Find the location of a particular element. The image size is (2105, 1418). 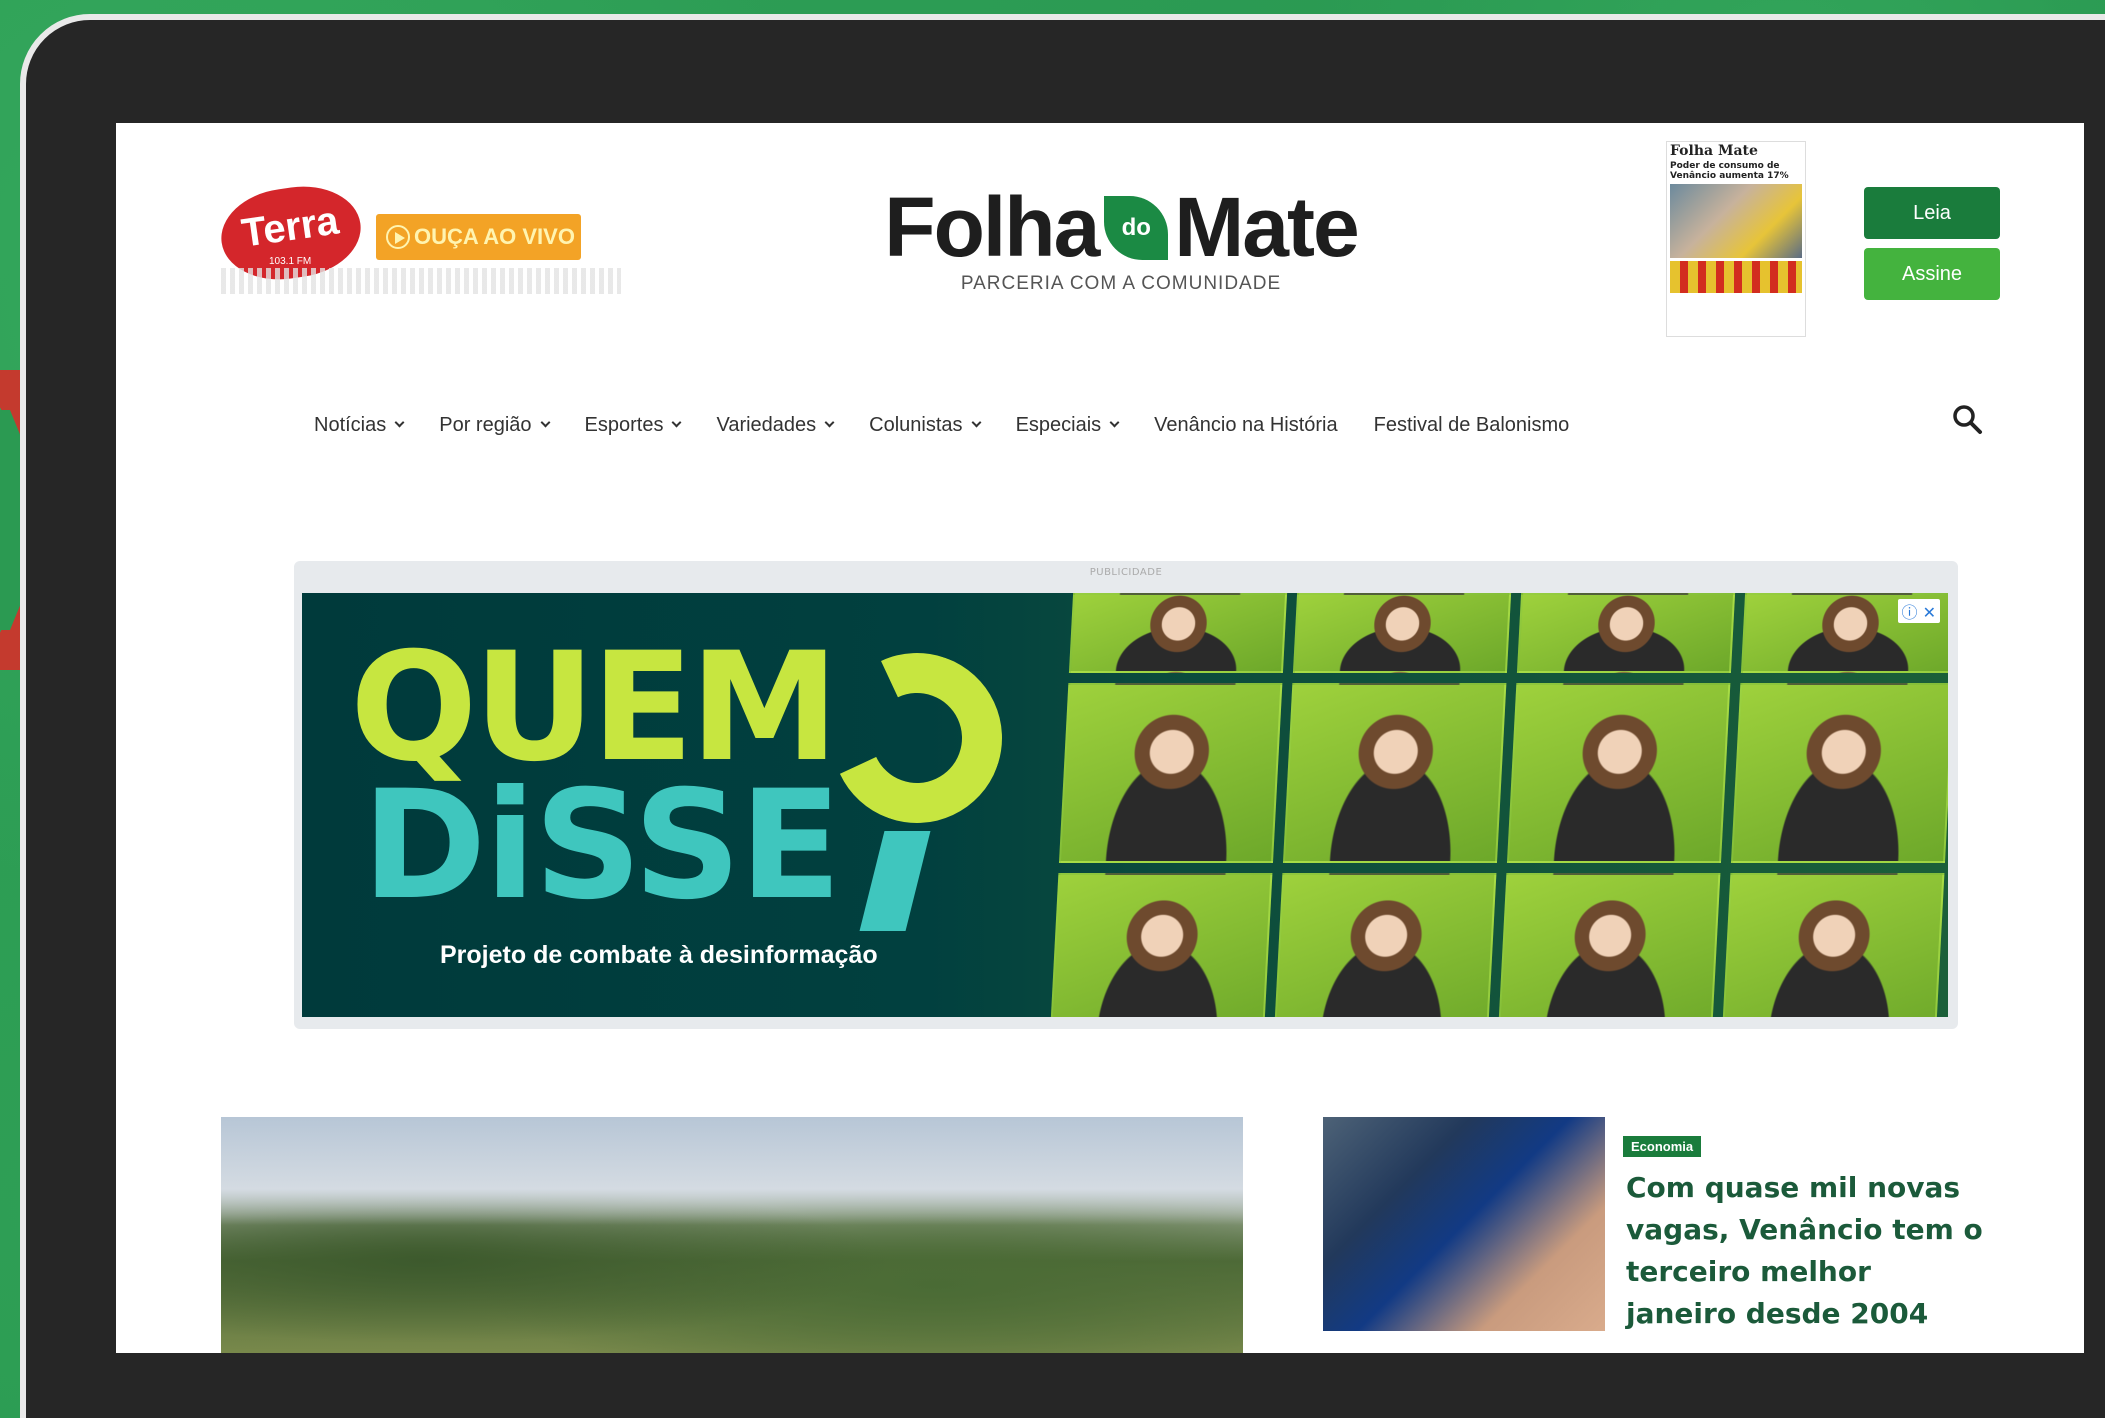

question-mark-icon is located at coordinates (917, 738).